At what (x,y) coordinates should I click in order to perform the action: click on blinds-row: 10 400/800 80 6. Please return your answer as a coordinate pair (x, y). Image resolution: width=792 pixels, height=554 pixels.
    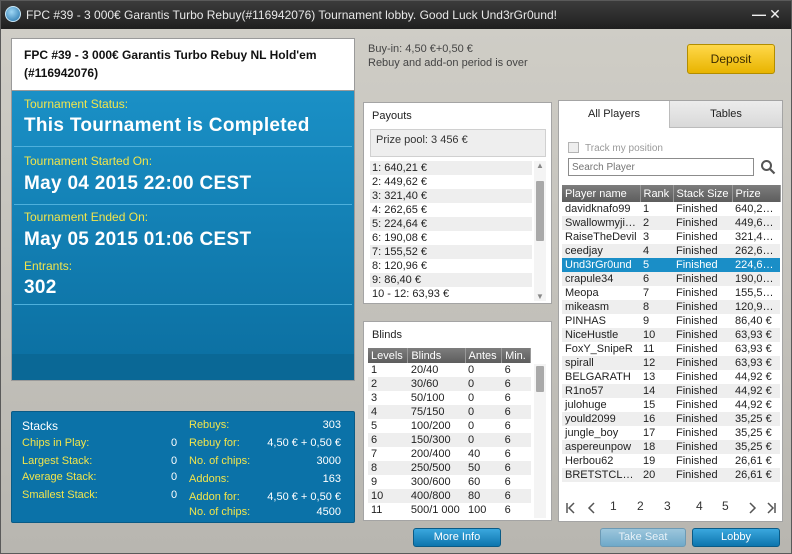
    Looking at the image, I should click on (449, 496).